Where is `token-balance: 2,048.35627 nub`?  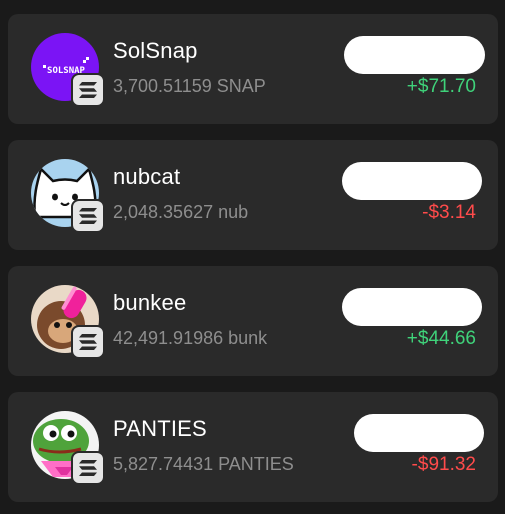
token-balance: 2,048.35627 nub is located at coordinates (181, 212).